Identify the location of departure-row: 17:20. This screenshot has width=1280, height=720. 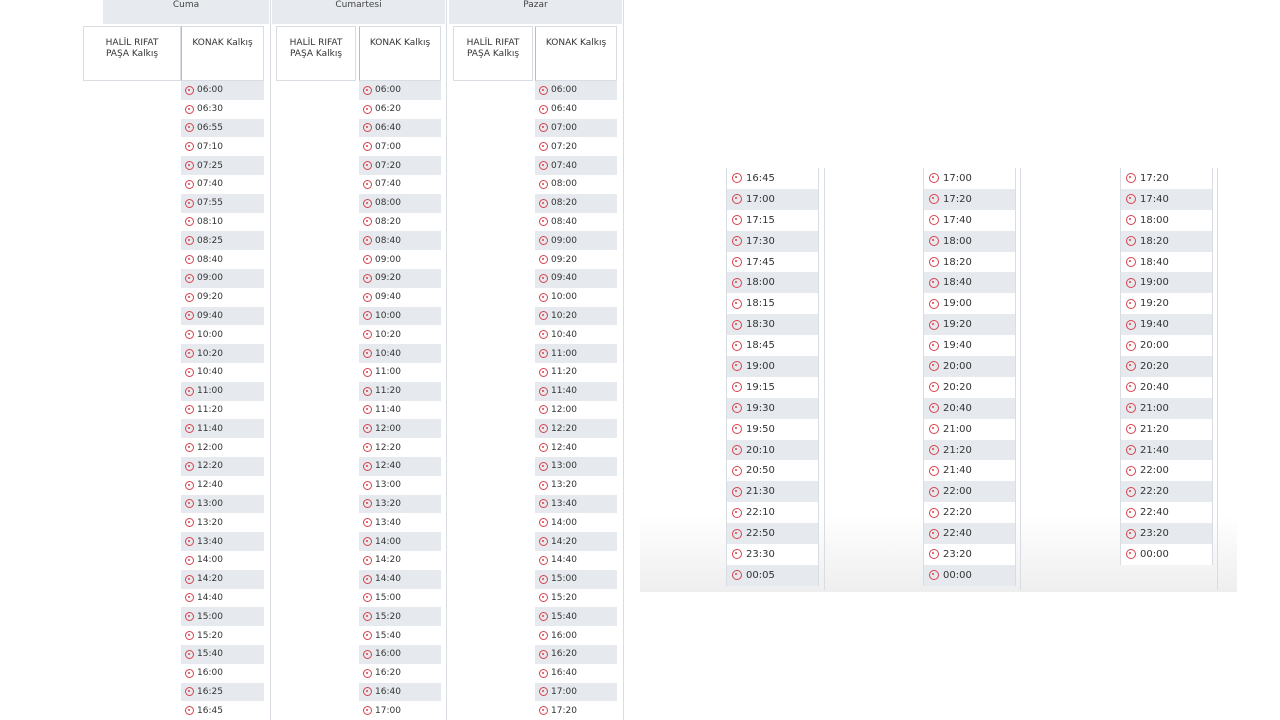
(576, 710).